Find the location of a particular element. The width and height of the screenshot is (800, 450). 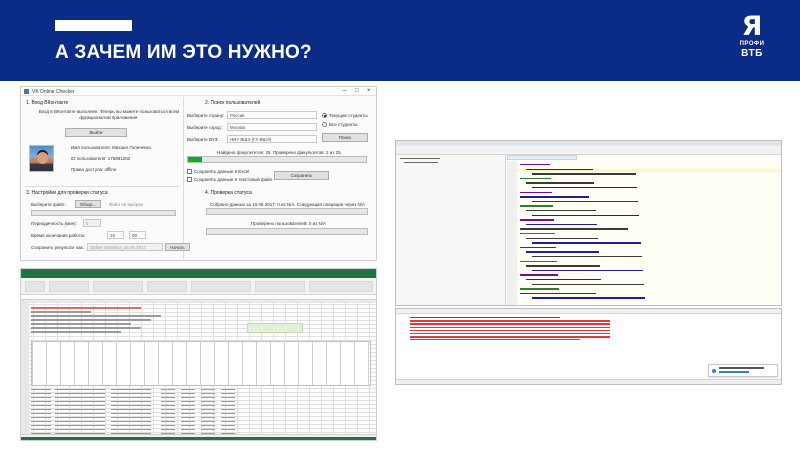

section3-title: 3. Настройки для проверки статуса is located at coordinates (67, 193).